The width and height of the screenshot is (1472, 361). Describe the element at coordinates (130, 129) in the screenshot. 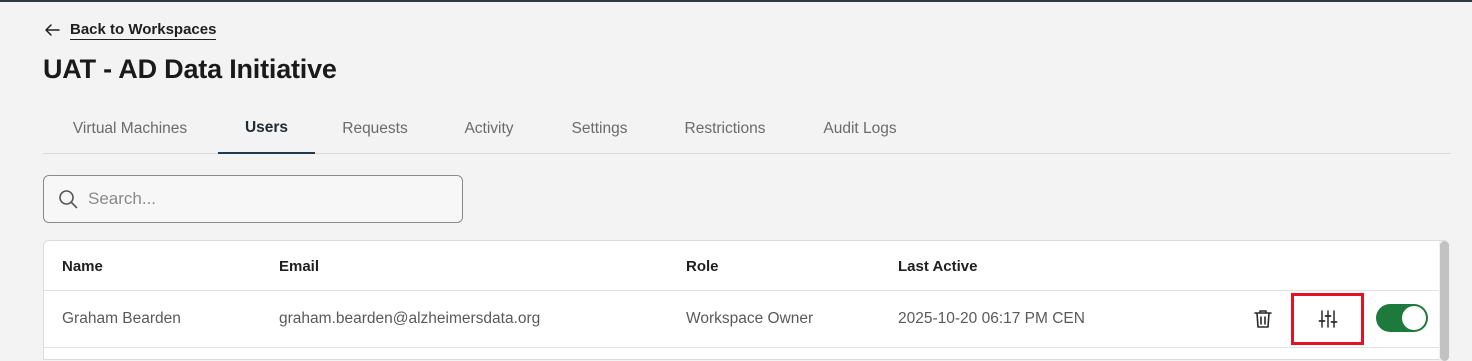

I see `tab-virtual-machines: Virtual Machines` at that location.